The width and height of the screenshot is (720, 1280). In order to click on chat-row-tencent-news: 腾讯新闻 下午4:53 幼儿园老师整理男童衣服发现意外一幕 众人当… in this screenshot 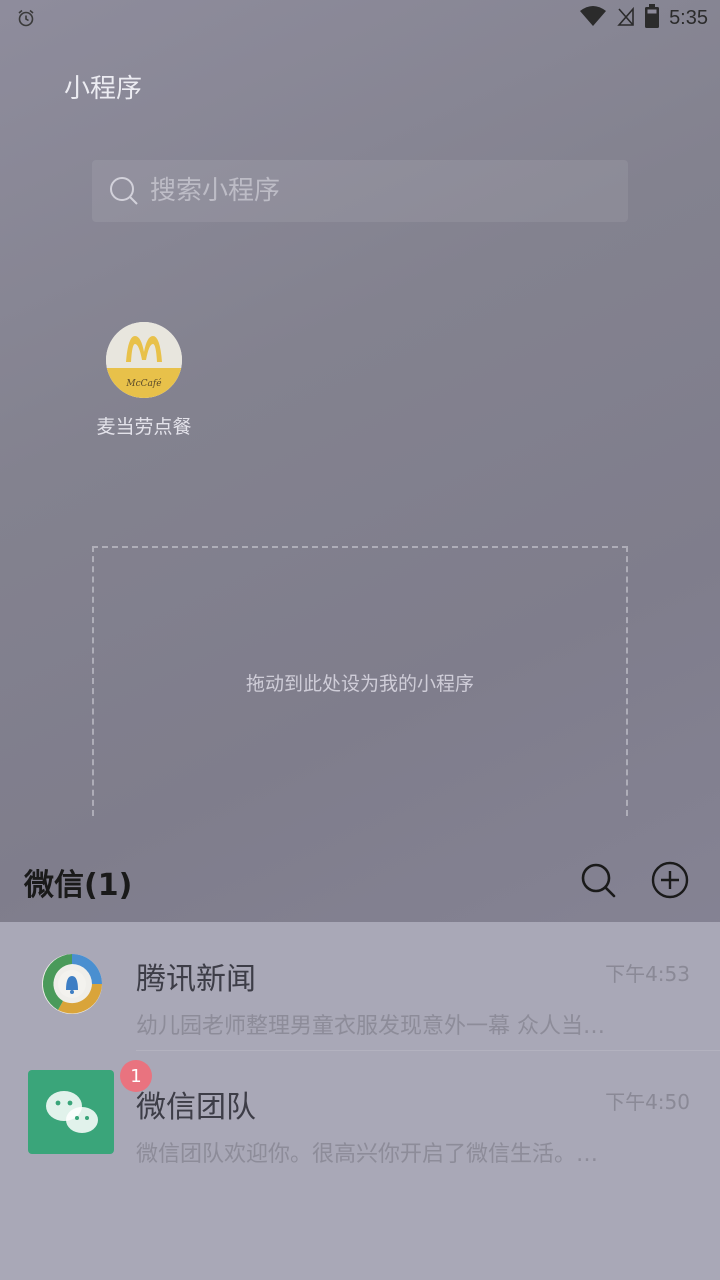, I will do `click(360, 998)`.